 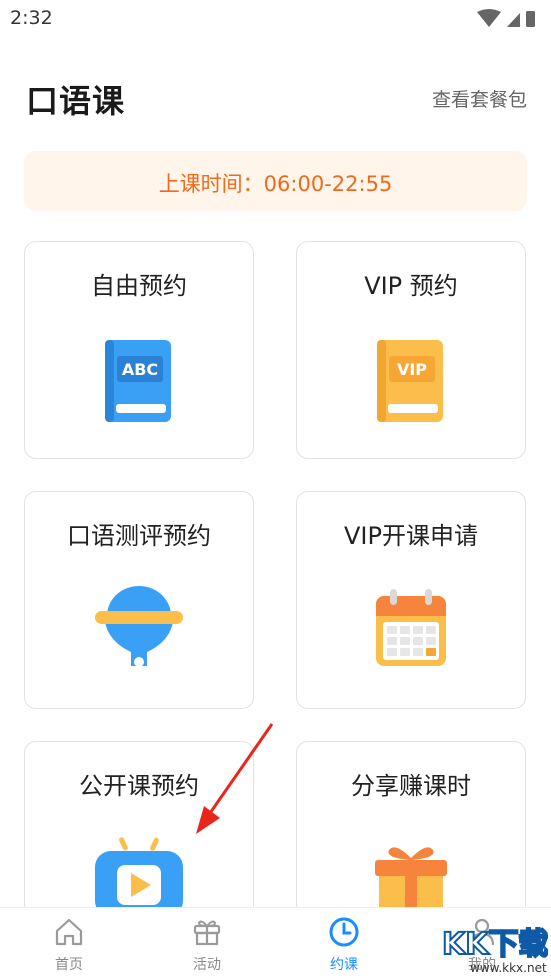 What do you see at coordinates (139, 626) in the screenshot?
I see `funnel-icon` at bounding box center [139, 626].